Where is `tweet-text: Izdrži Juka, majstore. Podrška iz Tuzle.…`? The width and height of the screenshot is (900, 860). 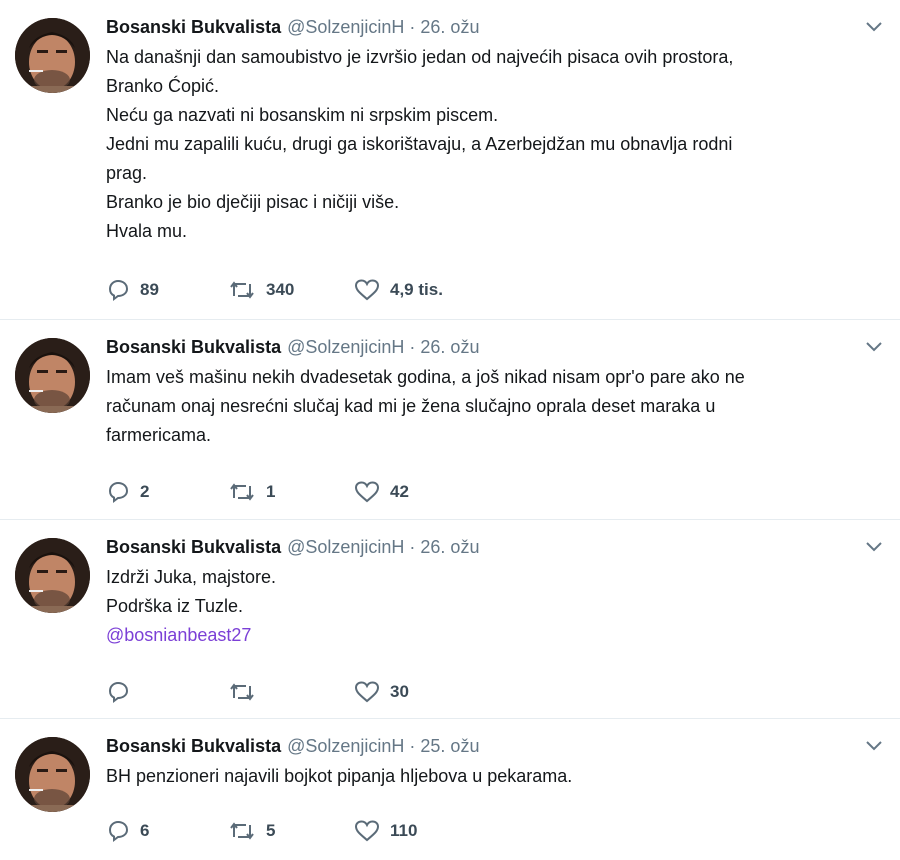
tweet-text: Izdrži Juka, majstore. Podrška iz Tuzle.… is located at coordinates (493, 606).